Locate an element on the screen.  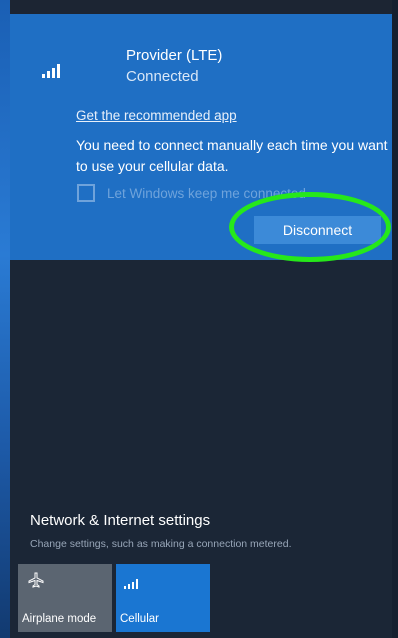
airplane-mode-tile: Airplane mode is located at coordinates (65, 598).